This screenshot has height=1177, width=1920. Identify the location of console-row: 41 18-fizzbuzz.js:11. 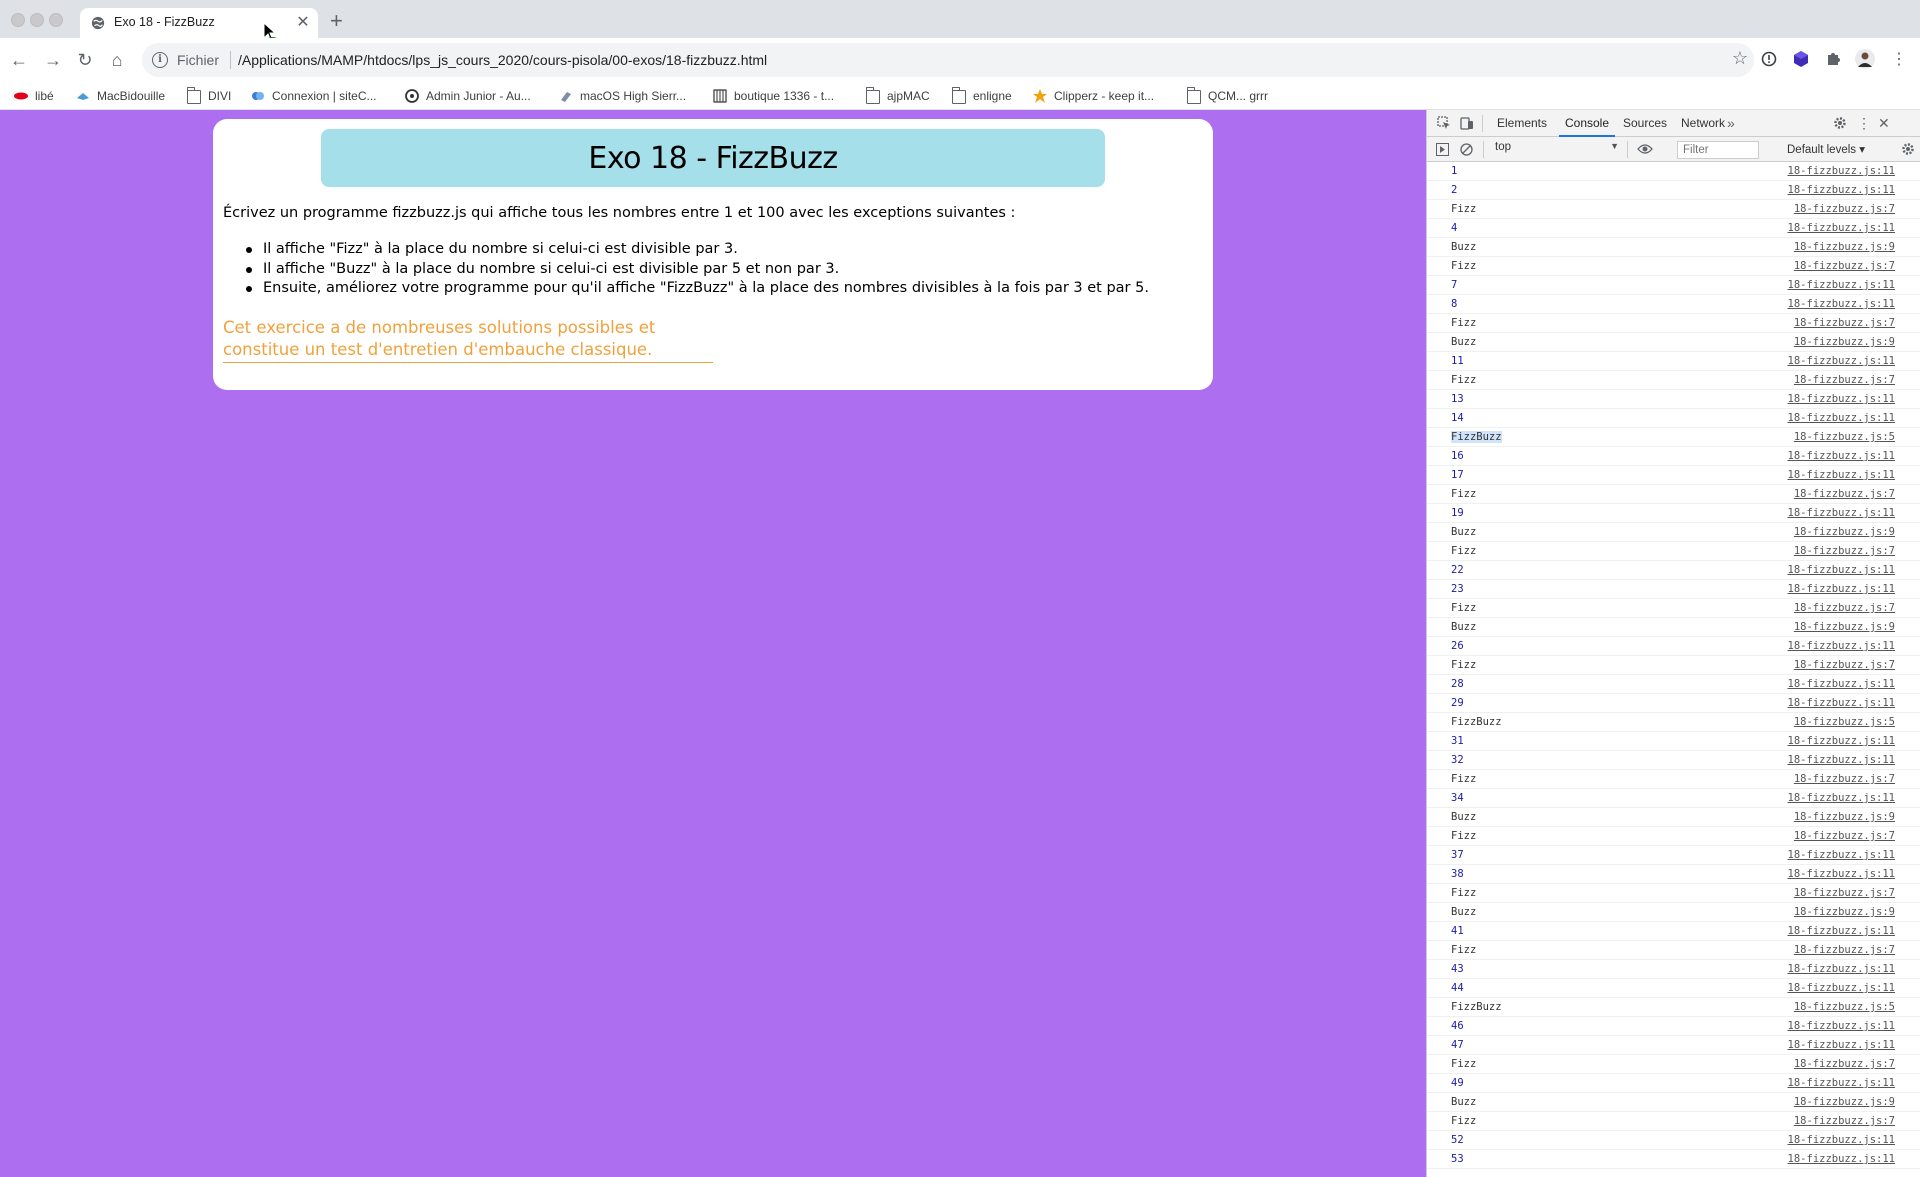
(1673, 931).